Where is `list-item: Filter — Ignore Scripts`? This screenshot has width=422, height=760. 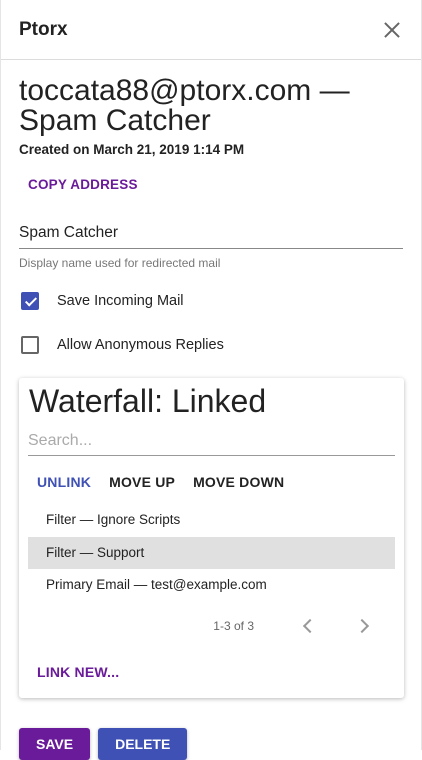 list-item: Filter — Ignore Scripts is located at coordinates (211, 520).